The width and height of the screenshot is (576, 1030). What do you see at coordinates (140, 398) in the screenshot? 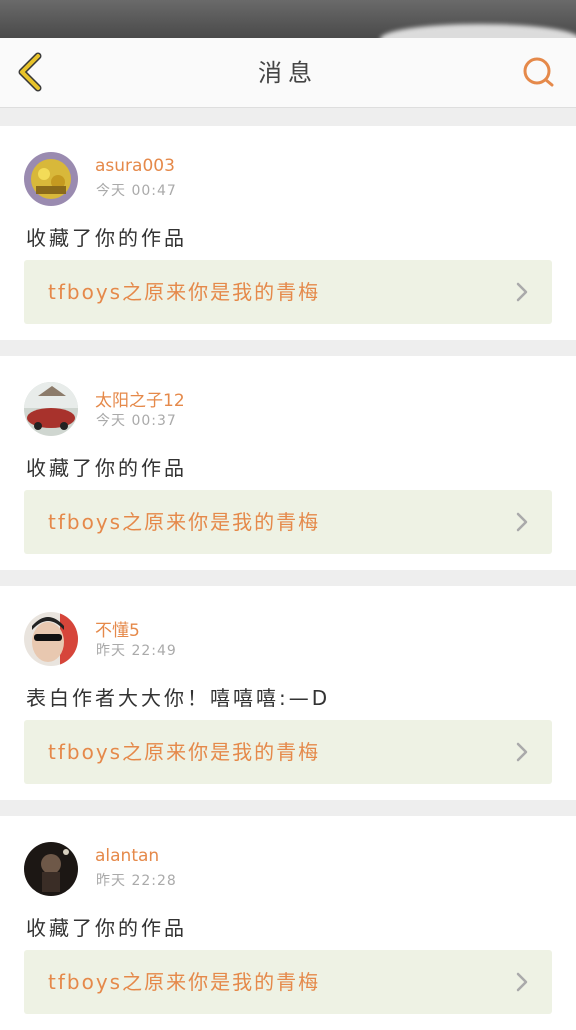
I see `username: 太阳之子12` at bounding box center [140, 398].